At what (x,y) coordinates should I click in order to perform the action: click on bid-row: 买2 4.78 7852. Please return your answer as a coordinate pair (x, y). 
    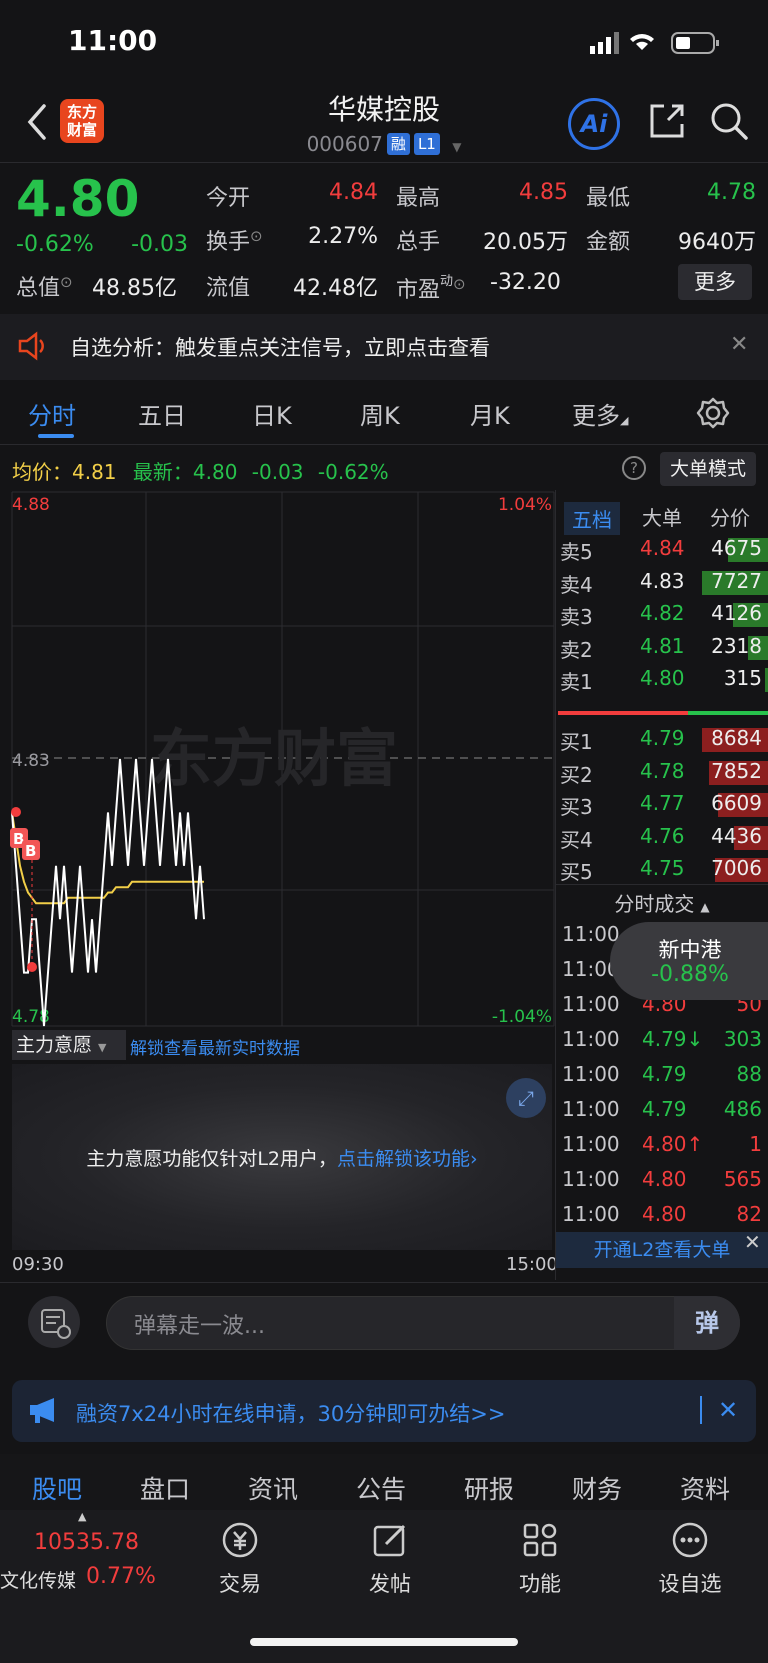
    Looking at the image, I should click on (662, 773).